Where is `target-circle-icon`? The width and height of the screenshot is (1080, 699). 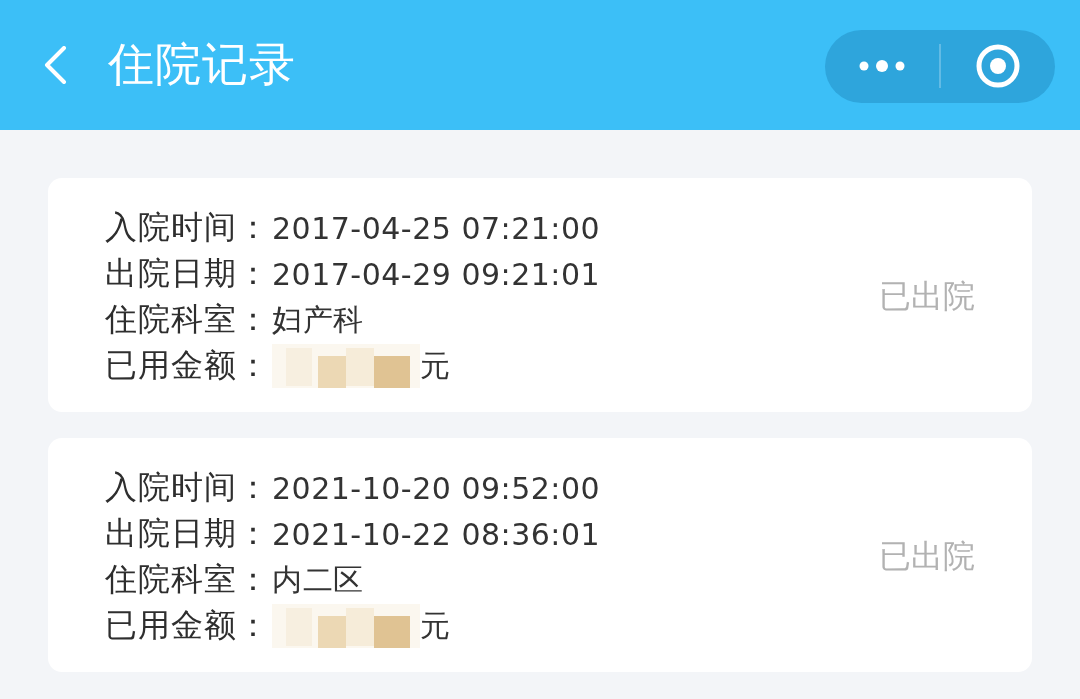 target-circle-icon is located at coordinates (998, 66).